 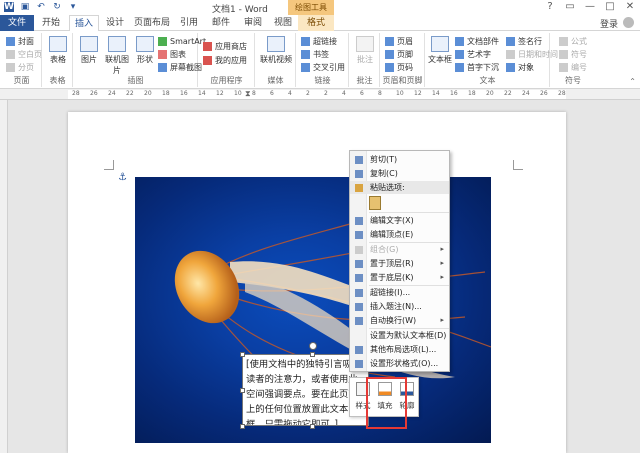 What do you see at coordinates (399, 249) in the screenshot?
I see `menu-item-group: 组合(G) ▸` at bounding box center [399, 249].